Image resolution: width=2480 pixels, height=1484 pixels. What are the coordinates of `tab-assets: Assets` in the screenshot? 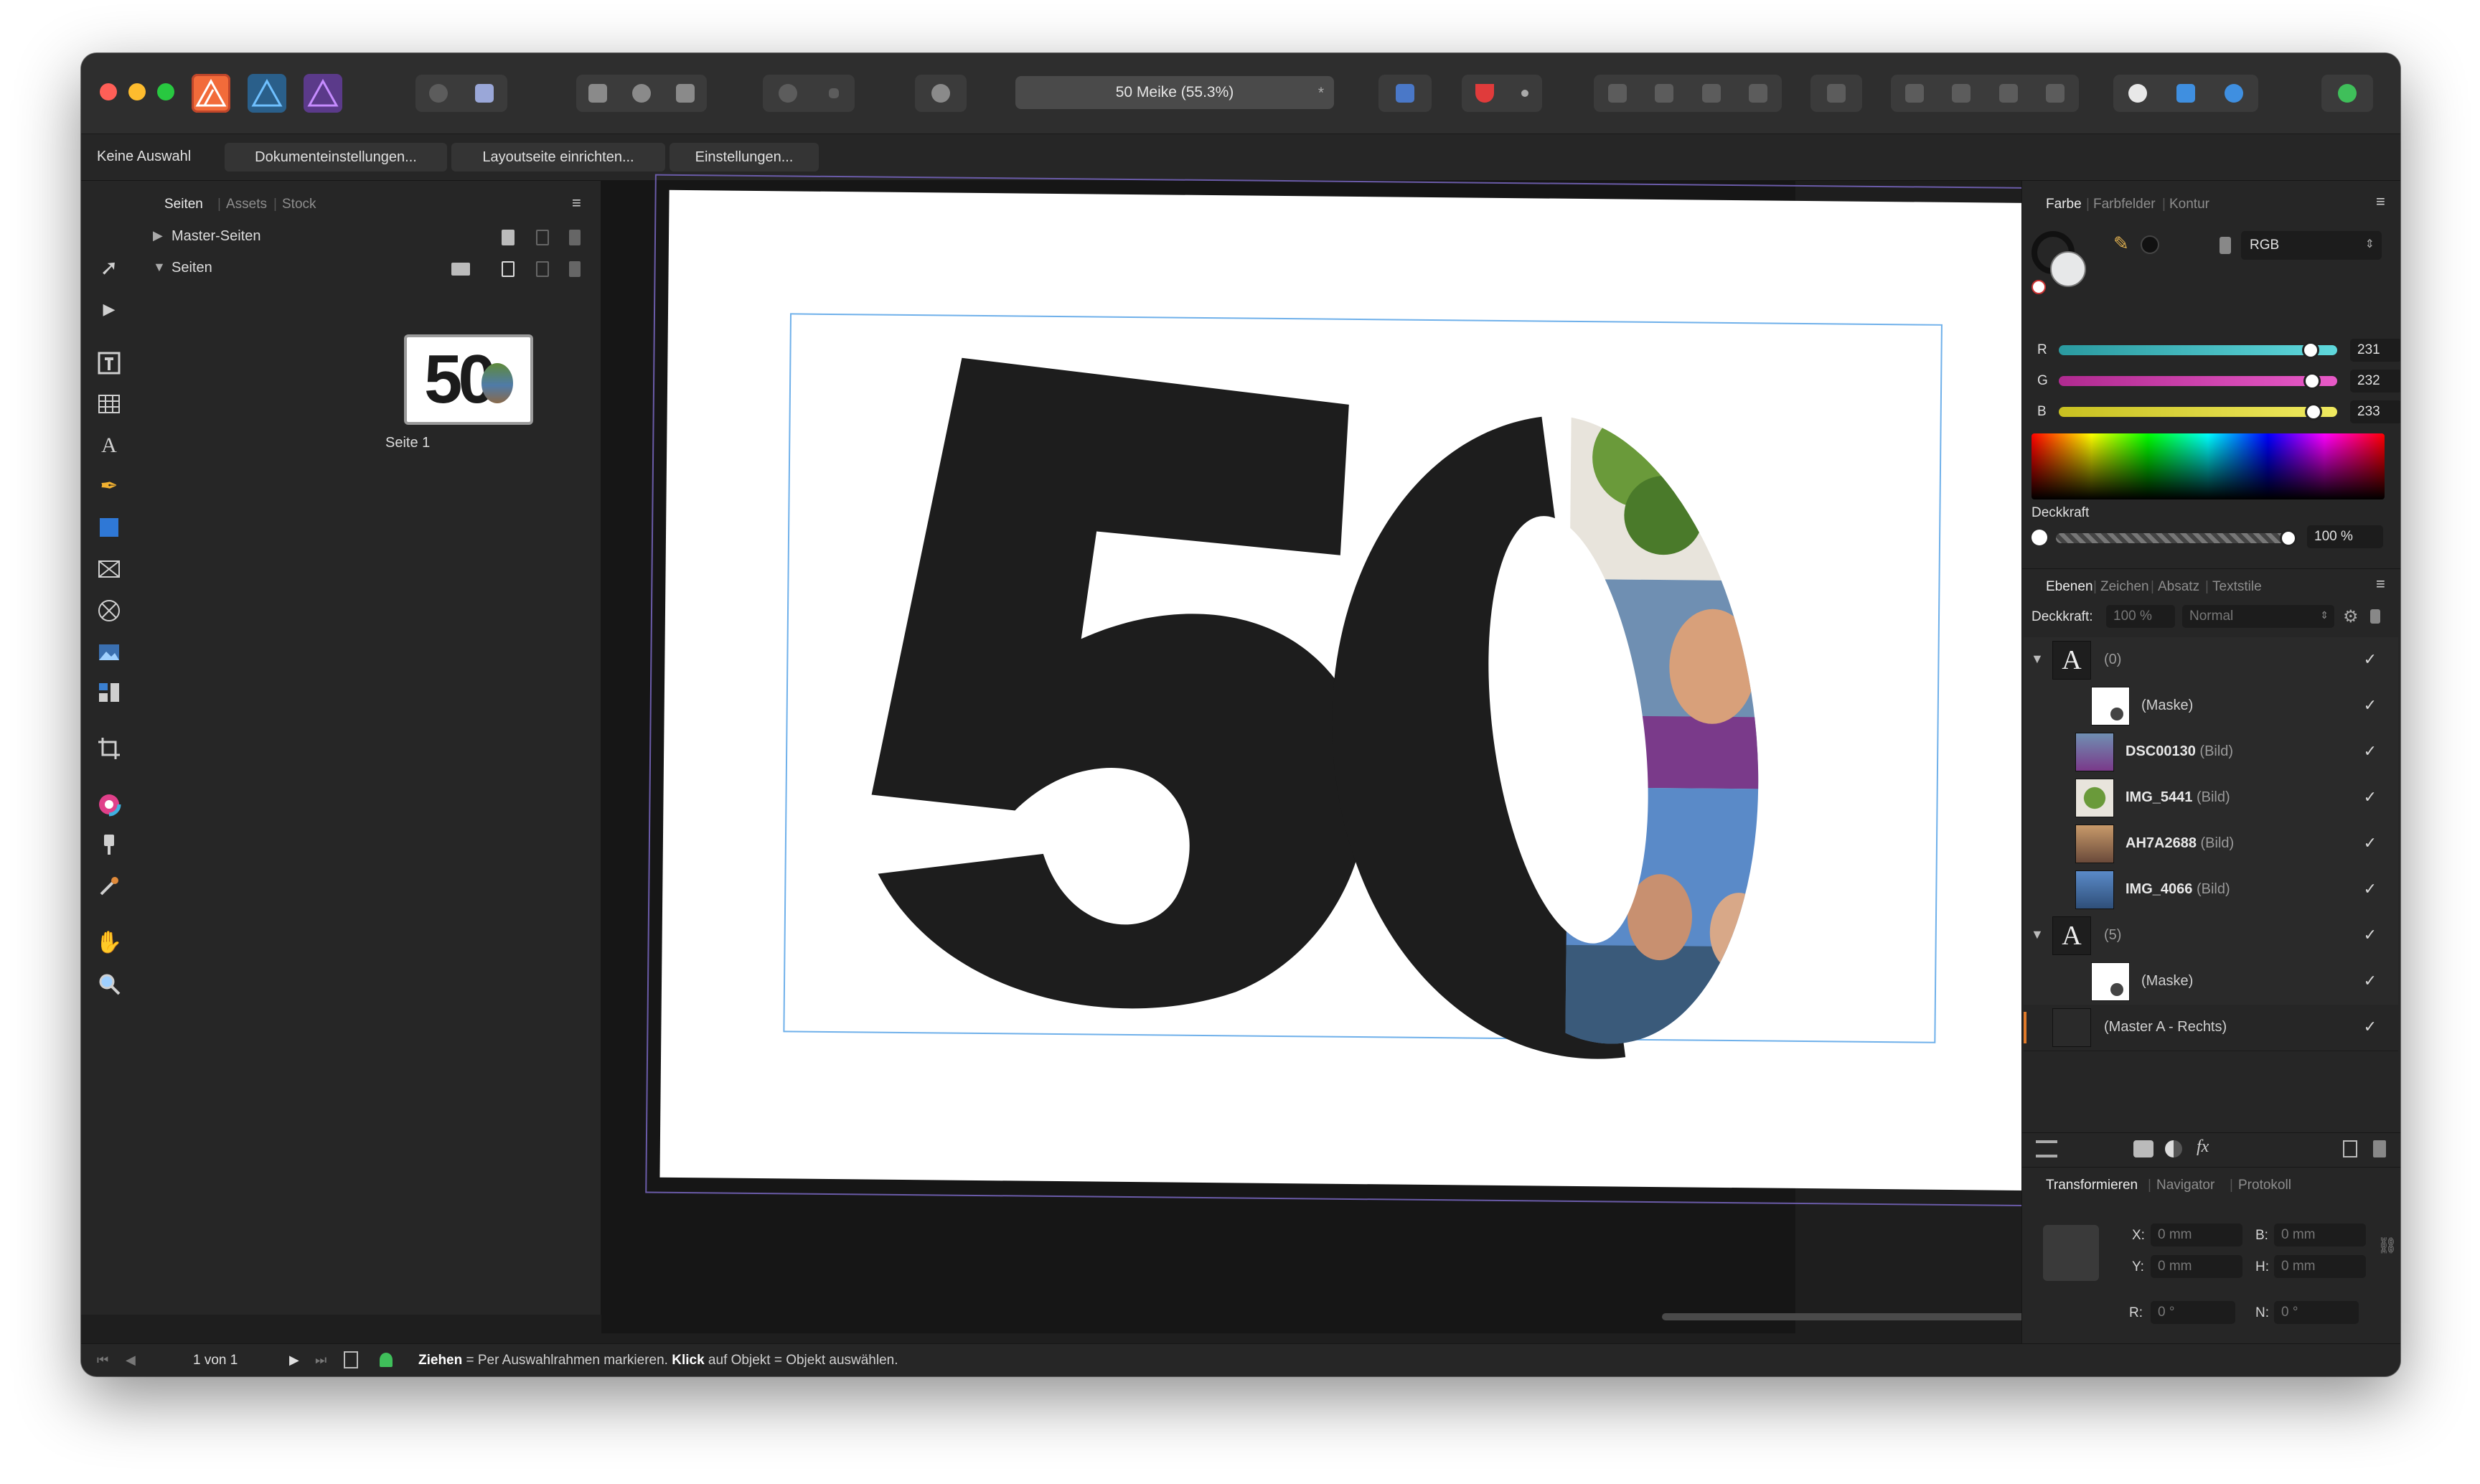 It's located at (246, 204).